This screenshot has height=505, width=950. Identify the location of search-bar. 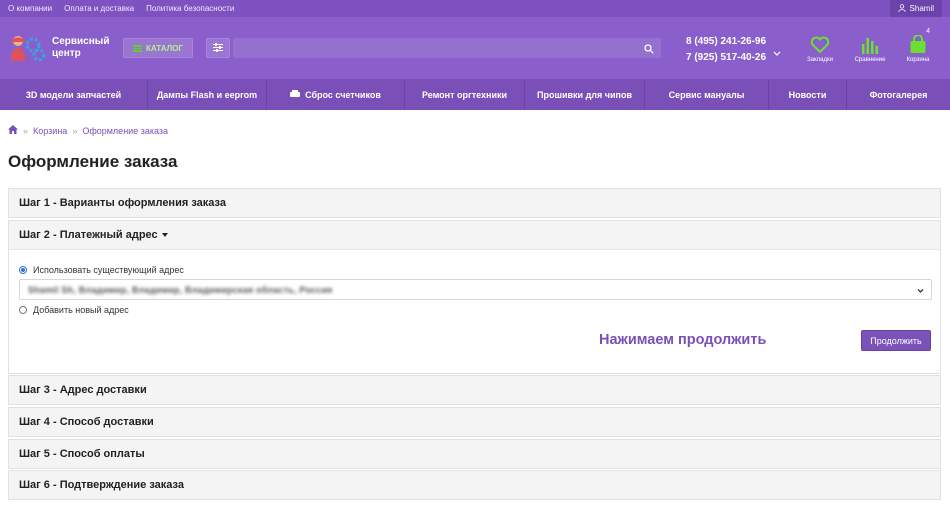
(447, 48).